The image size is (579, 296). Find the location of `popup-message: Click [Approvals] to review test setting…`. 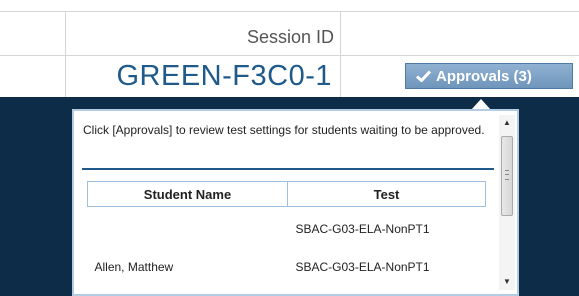

popup-message: Click [Approvals] to review test setting… is located at coordinates (284, 130).